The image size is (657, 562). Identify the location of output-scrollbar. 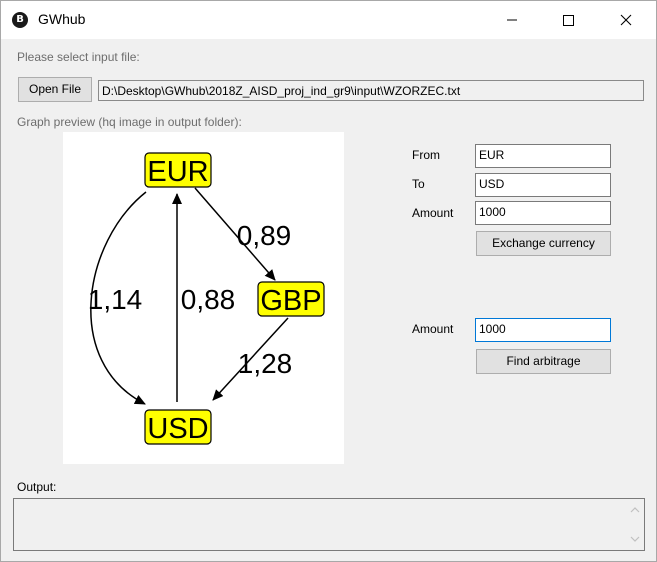
(635, 524).